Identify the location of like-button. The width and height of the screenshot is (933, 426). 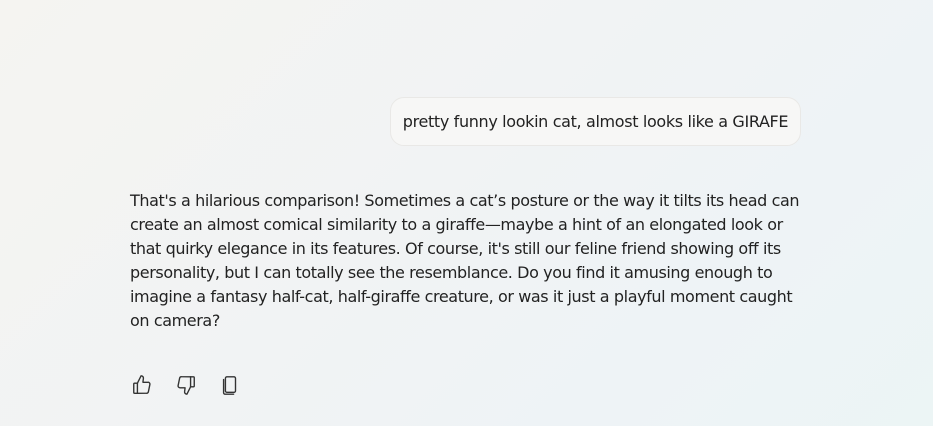
(142, 385).